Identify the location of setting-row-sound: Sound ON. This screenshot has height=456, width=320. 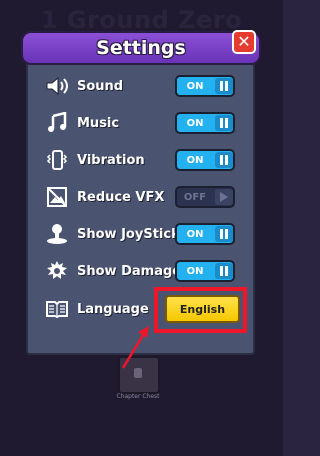
(144, 86).